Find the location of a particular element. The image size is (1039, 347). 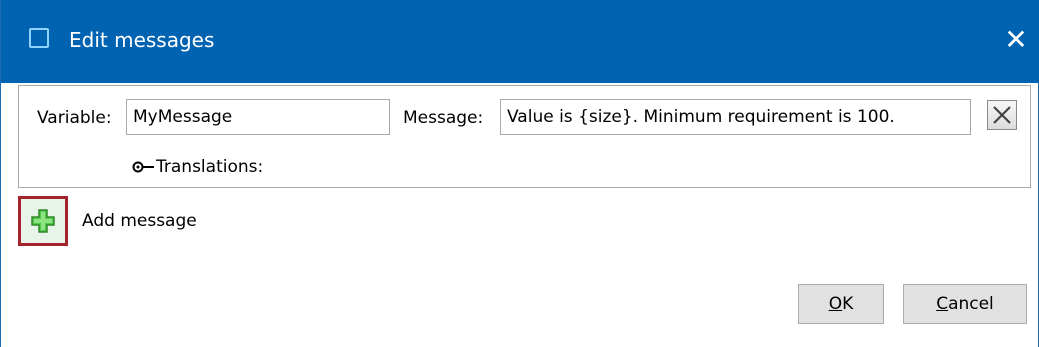

variable-label: Variable: is located at coordinates (74, 118).